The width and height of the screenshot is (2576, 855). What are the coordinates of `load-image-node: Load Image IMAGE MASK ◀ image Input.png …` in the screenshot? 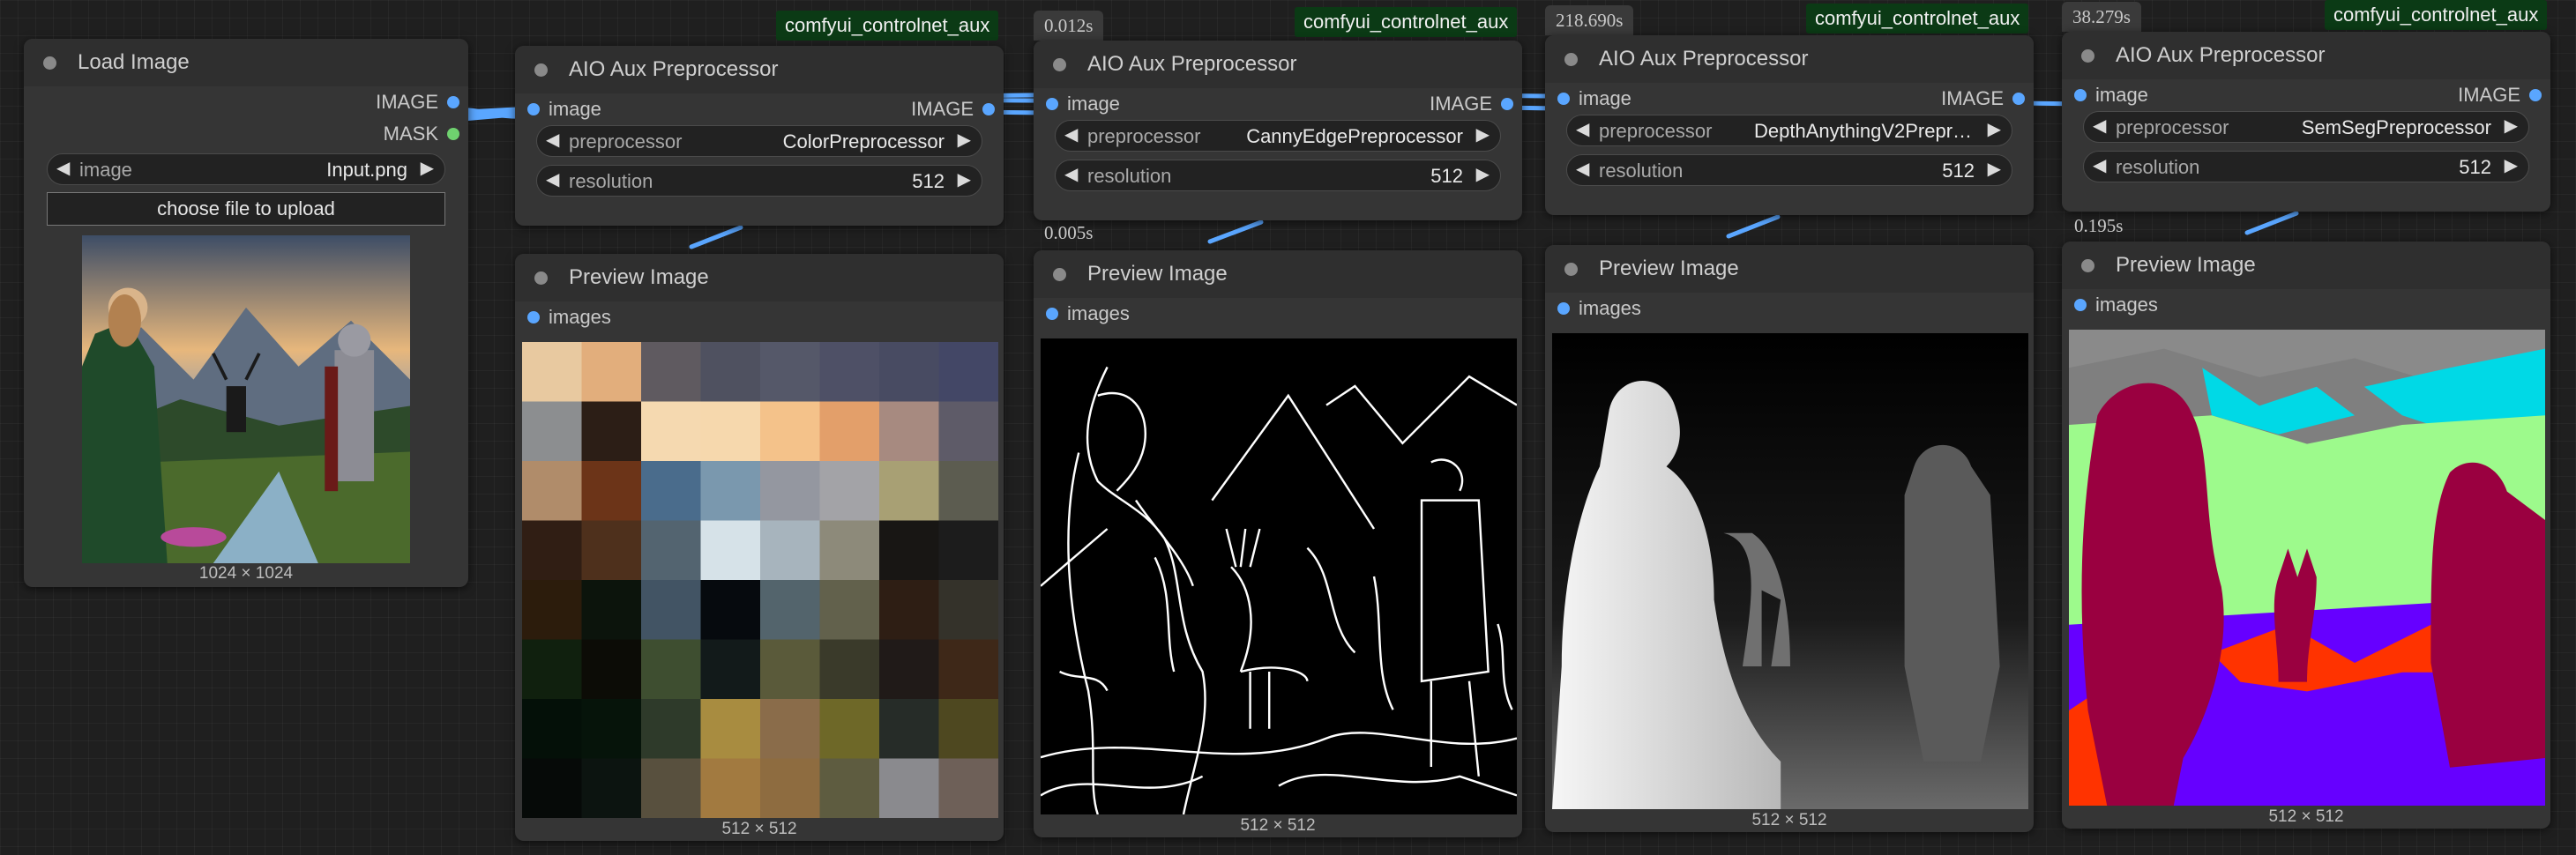 It's located at (246, 313).